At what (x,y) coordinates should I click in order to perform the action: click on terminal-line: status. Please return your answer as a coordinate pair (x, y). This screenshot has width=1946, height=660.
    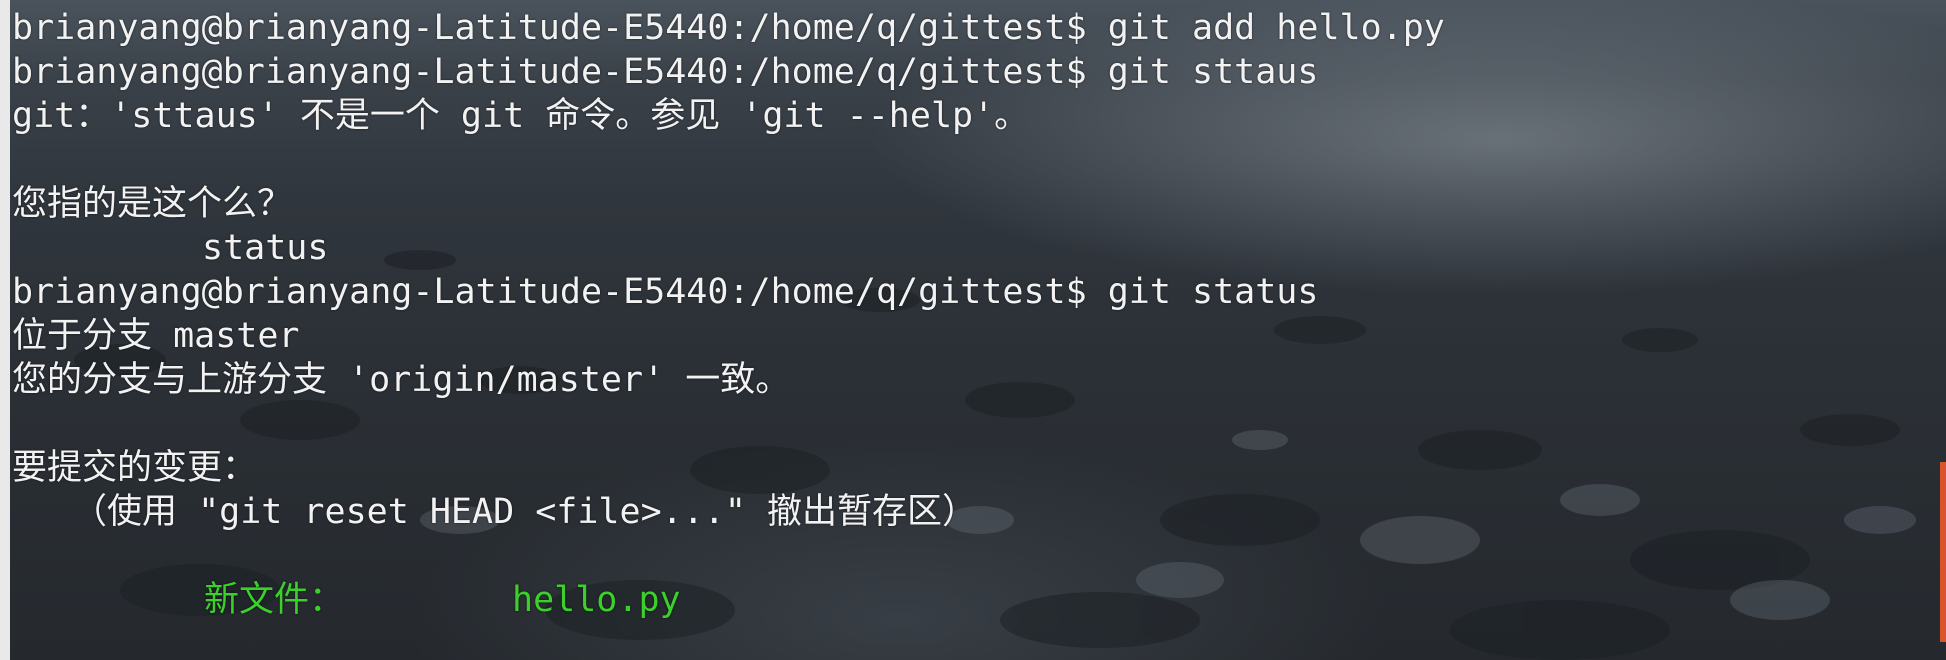
    Looking at the image, I should click on (265, 248).